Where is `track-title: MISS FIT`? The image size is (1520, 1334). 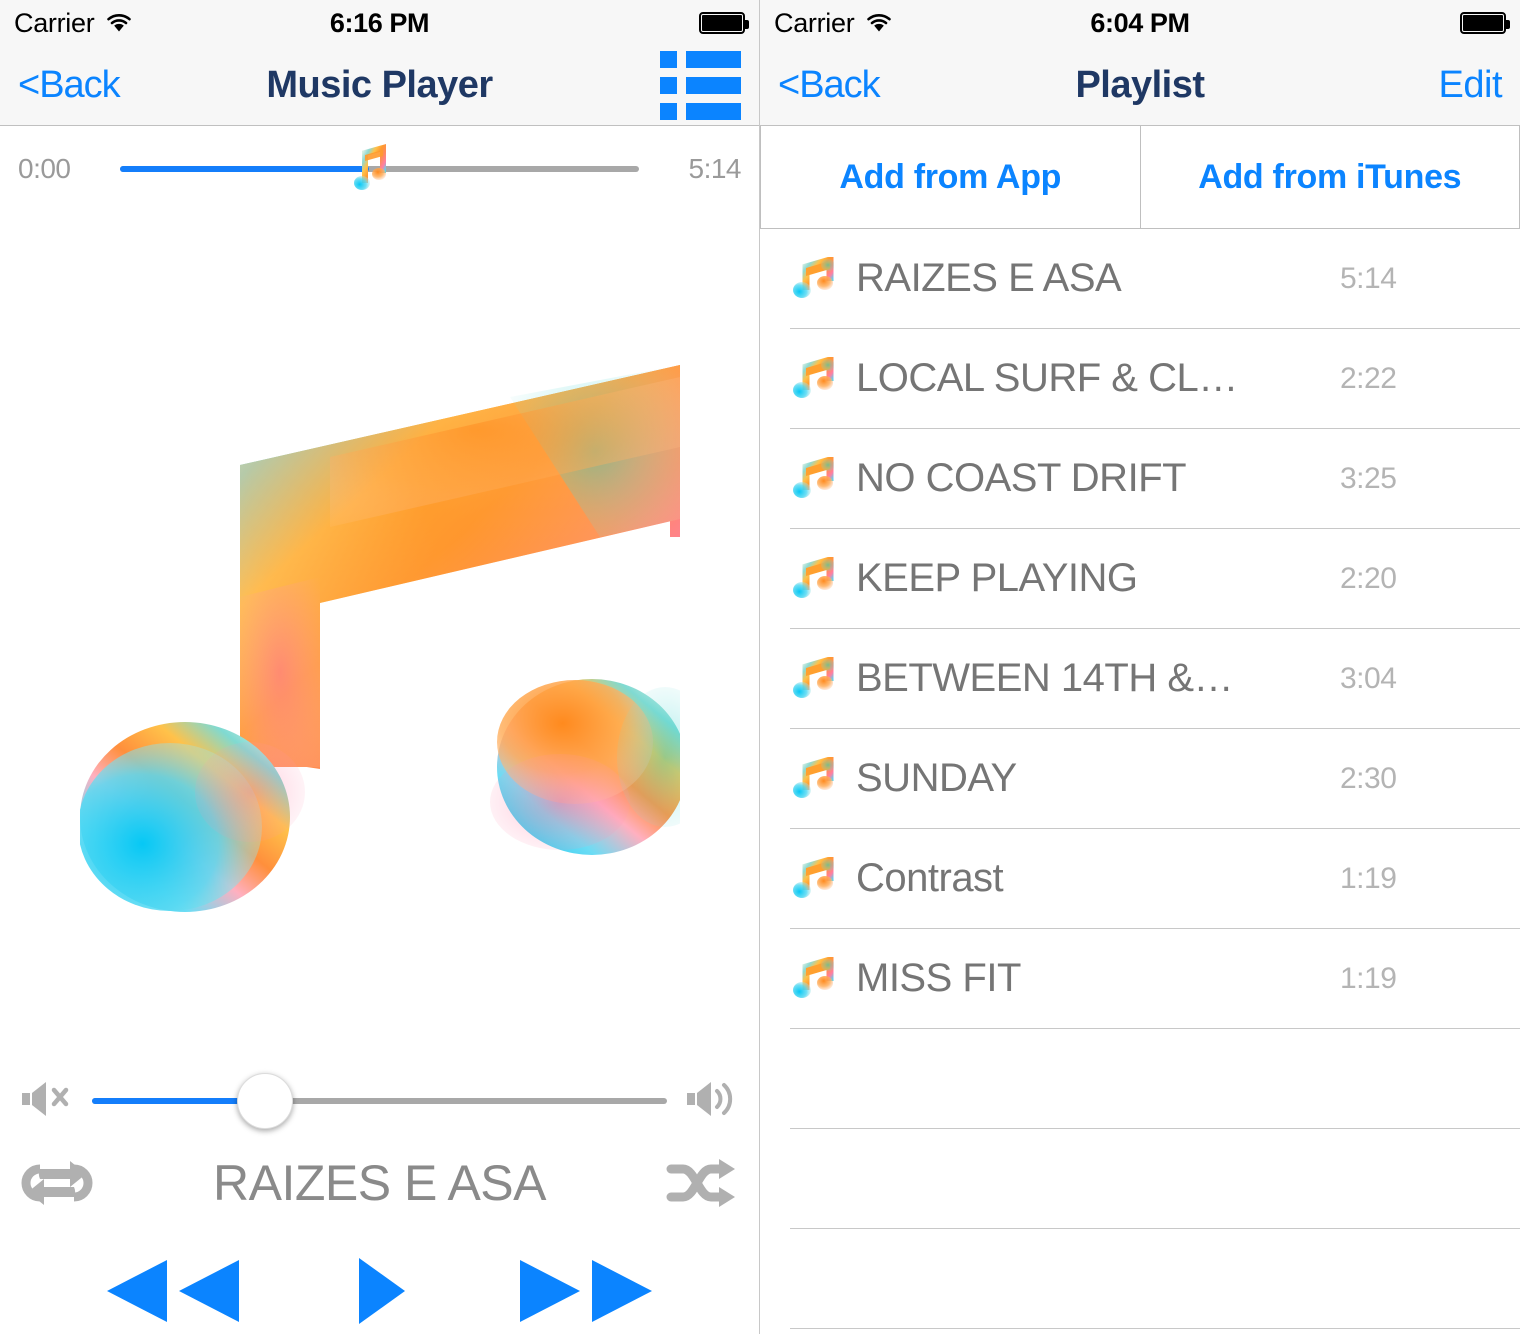
track-title: MISS FIT is located at coordinates (938, 978).